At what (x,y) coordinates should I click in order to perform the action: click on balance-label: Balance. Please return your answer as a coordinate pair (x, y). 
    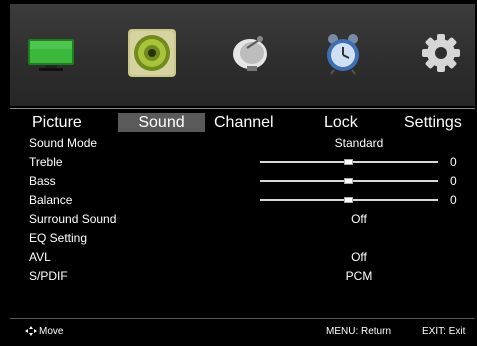
    Looking at the image, I should click on (51, 200).